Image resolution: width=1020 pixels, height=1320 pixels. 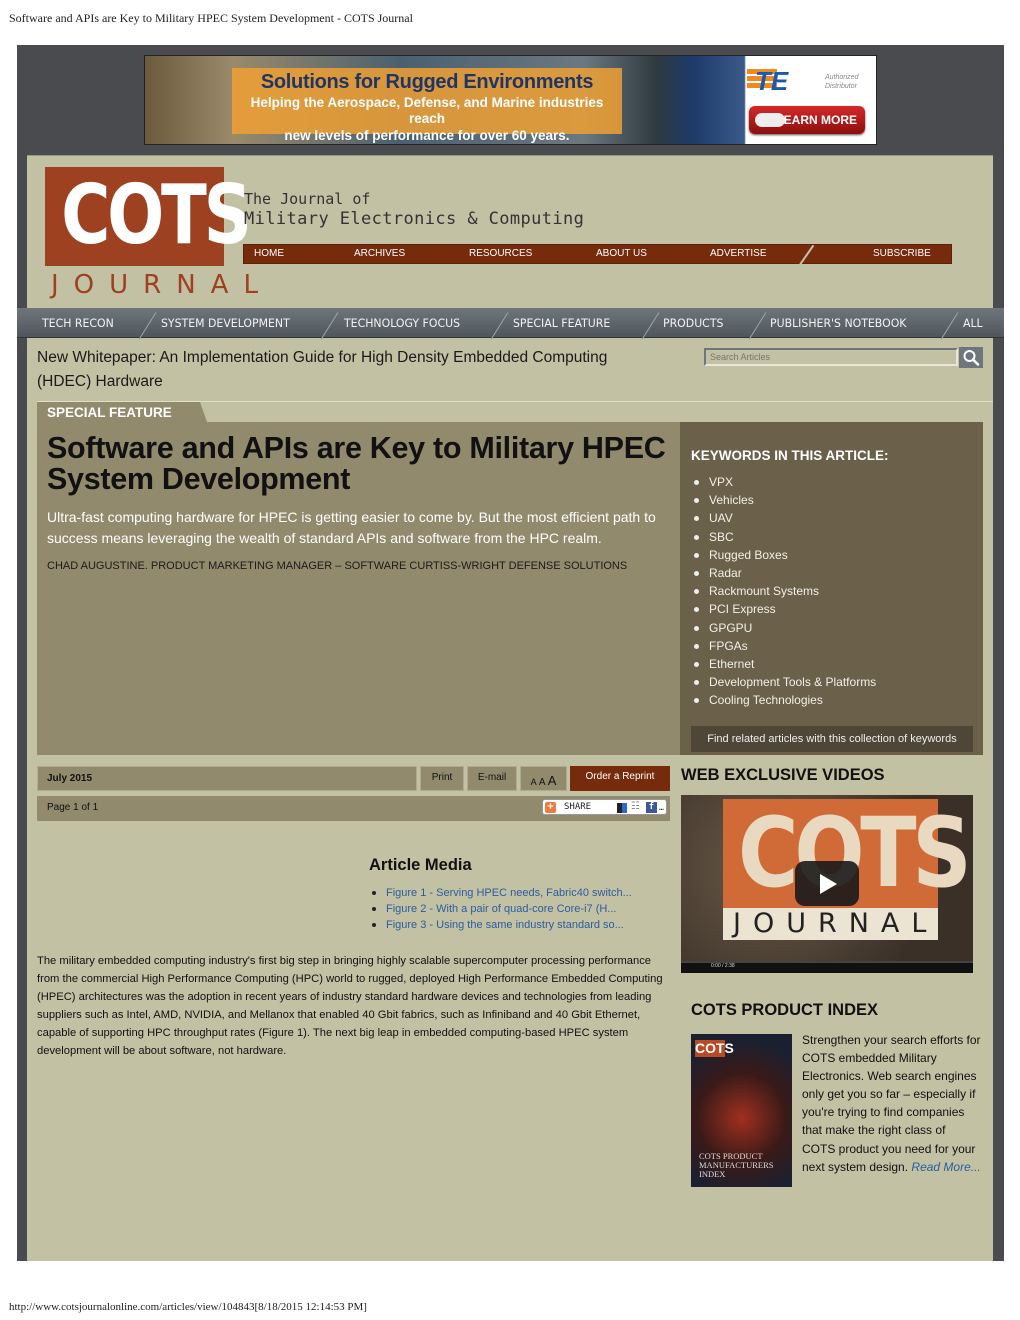 What do you see at coordinates (552, 780) in the screenshot?
I see `font-size-large-button: A` at bounding box center [552, 780].